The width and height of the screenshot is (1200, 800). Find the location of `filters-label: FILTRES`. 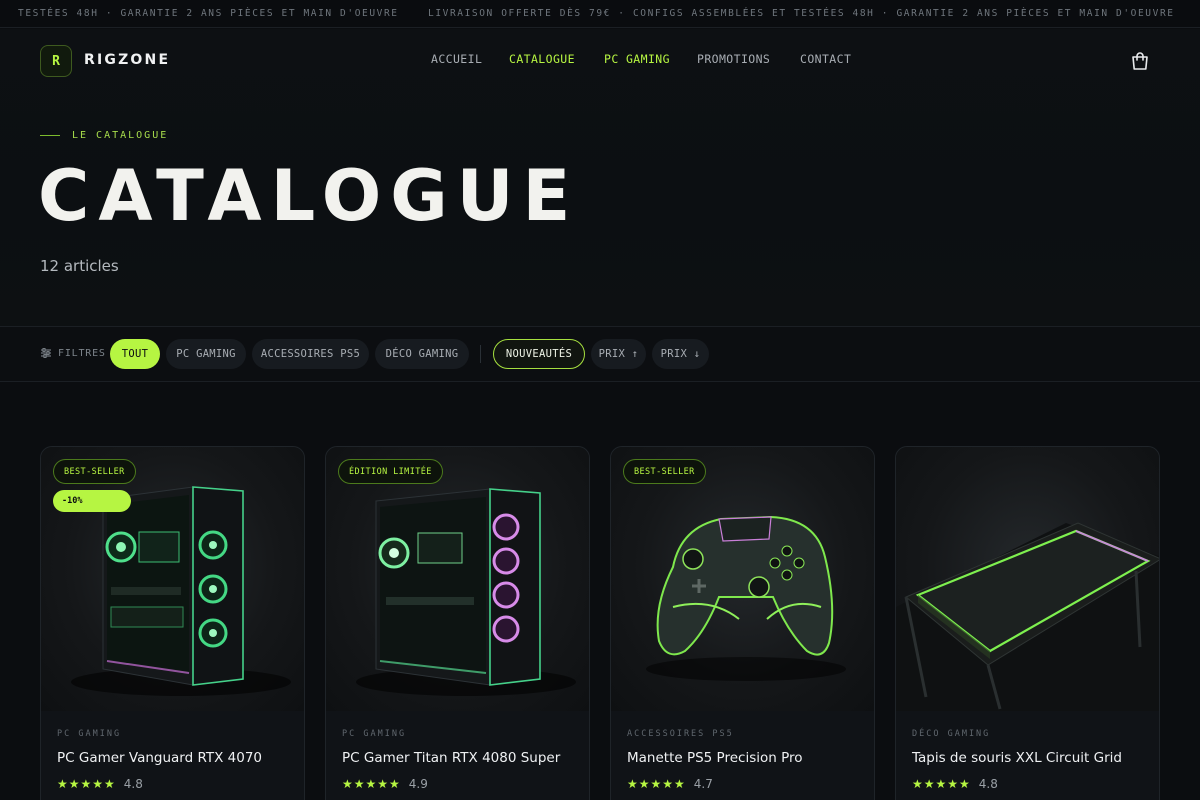

filters-label: FILTRES is located at coordinates (73, 353).